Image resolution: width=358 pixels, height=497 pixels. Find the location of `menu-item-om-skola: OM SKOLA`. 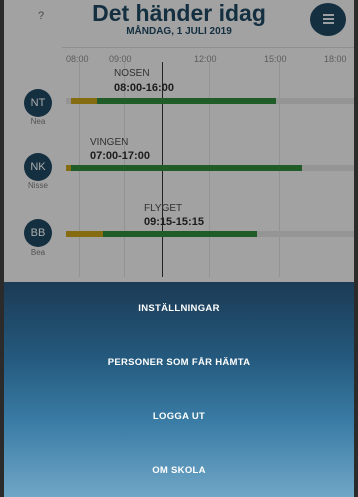

menu-item-om-skola: OM SKOLA is located at coordinates (179, 470).